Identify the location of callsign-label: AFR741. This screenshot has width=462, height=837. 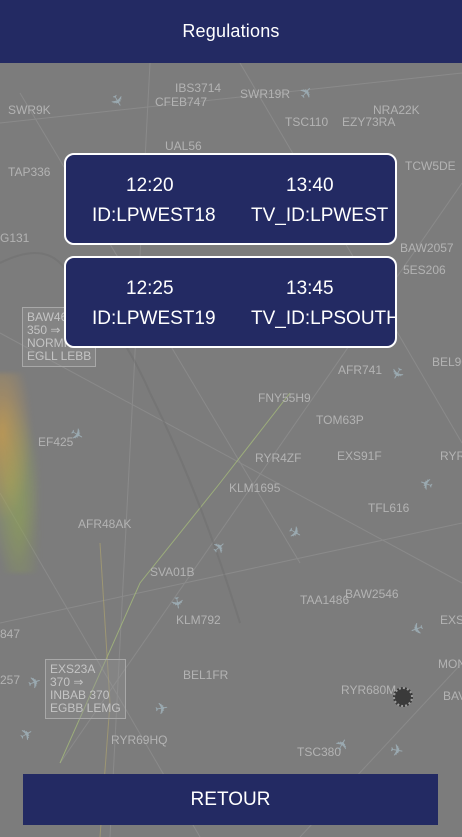
(360, 370).